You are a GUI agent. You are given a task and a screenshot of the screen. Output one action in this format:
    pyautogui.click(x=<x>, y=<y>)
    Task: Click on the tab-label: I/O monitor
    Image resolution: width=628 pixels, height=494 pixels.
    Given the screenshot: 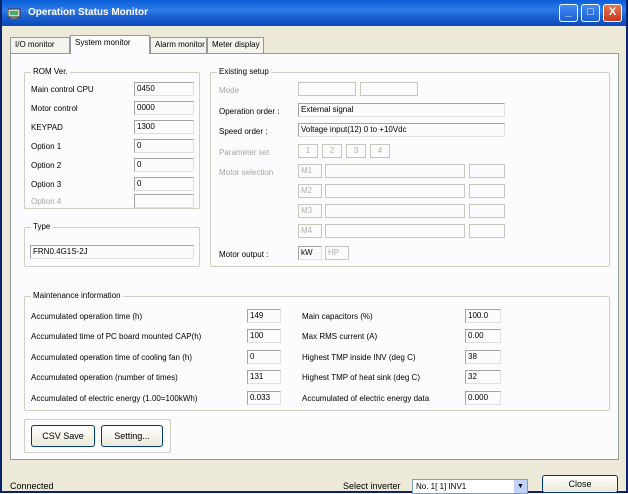 What is the action you would take?
    pyautogui.click(x=35, y=44)
    